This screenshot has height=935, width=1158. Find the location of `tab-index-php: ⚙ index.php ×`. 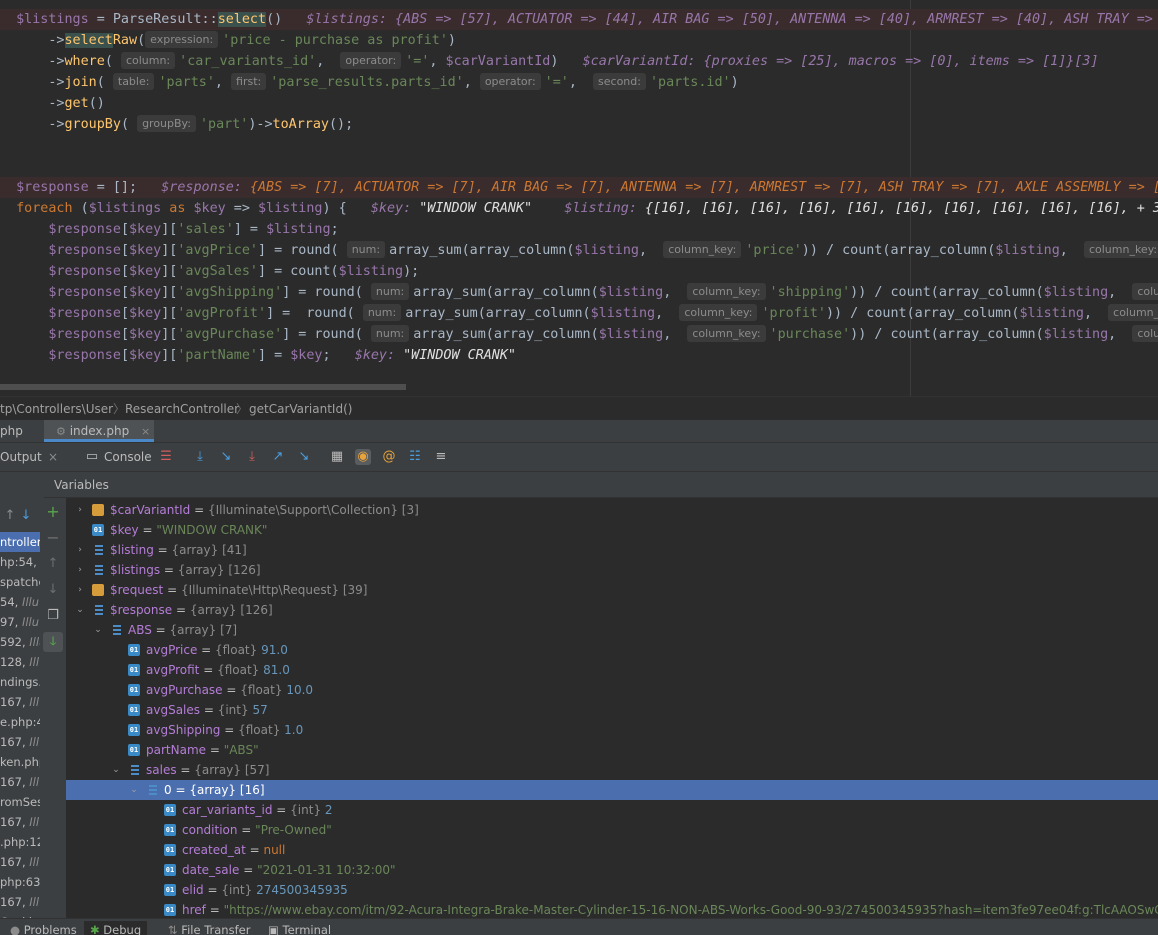

tab-index-php: ⚙ index.php × is located at coordinates (99, 431).